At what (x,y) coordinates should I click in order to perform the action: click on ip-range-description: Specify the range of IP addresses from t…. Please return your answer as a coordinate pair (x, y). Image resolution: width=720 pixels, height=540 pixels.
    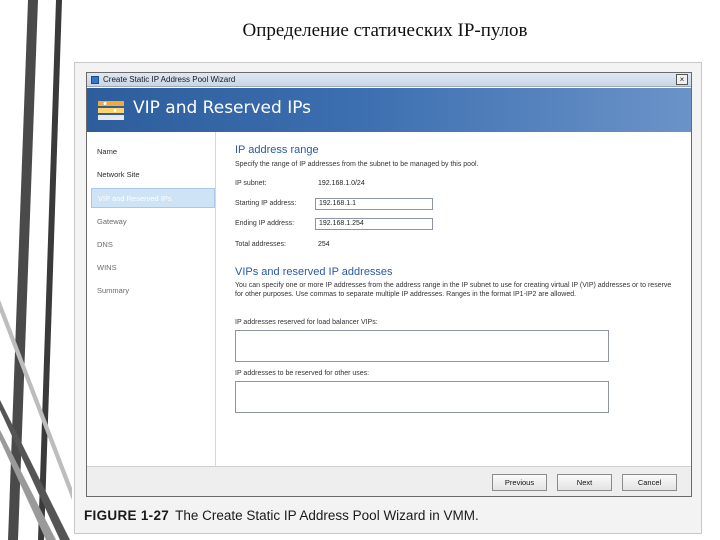
    Looking at the image, I should click on (357, 164).